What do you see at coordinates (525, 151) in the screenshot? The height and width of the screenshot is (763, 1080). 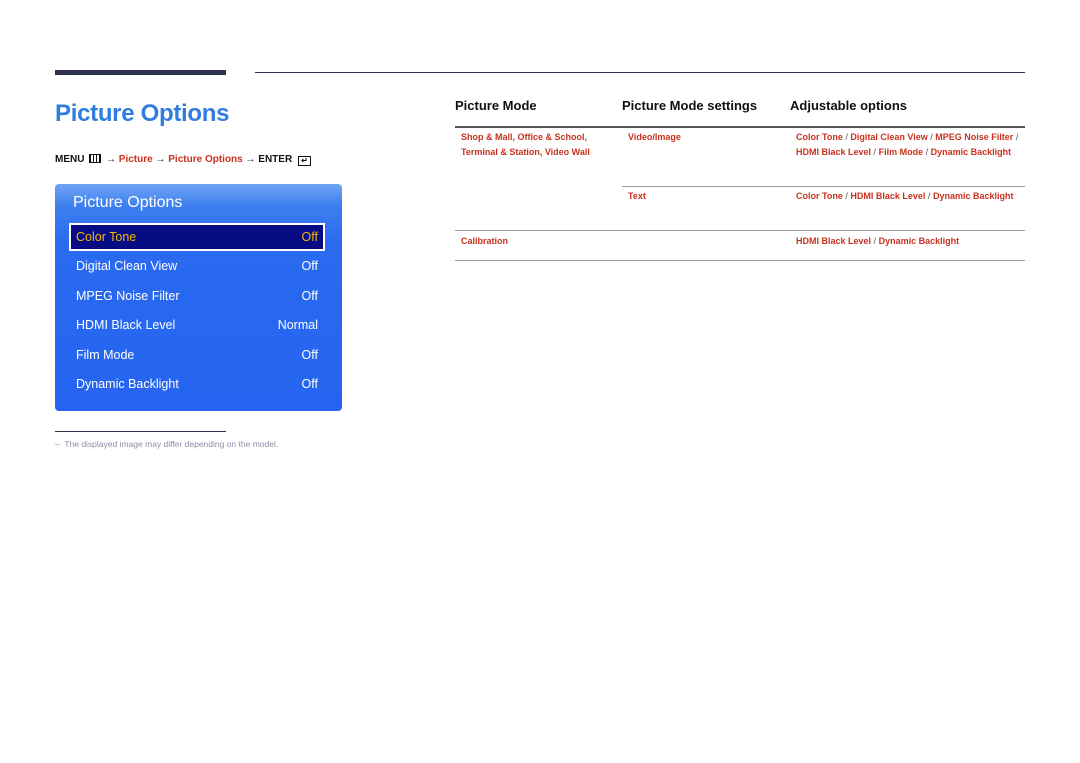 I see `mode-line: Terminal & Station, Video Wall` at bounding box center [525, 151].